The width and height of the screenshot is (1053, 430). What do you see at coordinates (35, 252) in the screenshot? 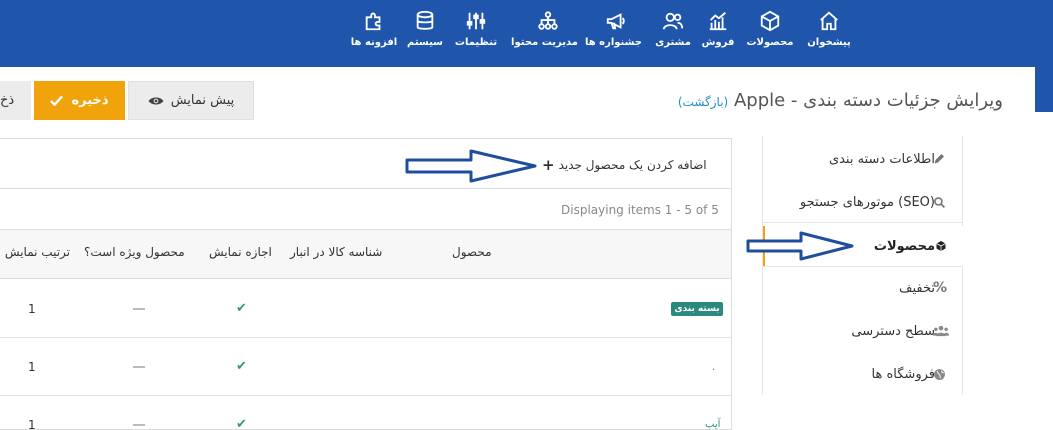
I see `column-header-display-order: ترتیب نمایش` at bounding box center [35, 252].